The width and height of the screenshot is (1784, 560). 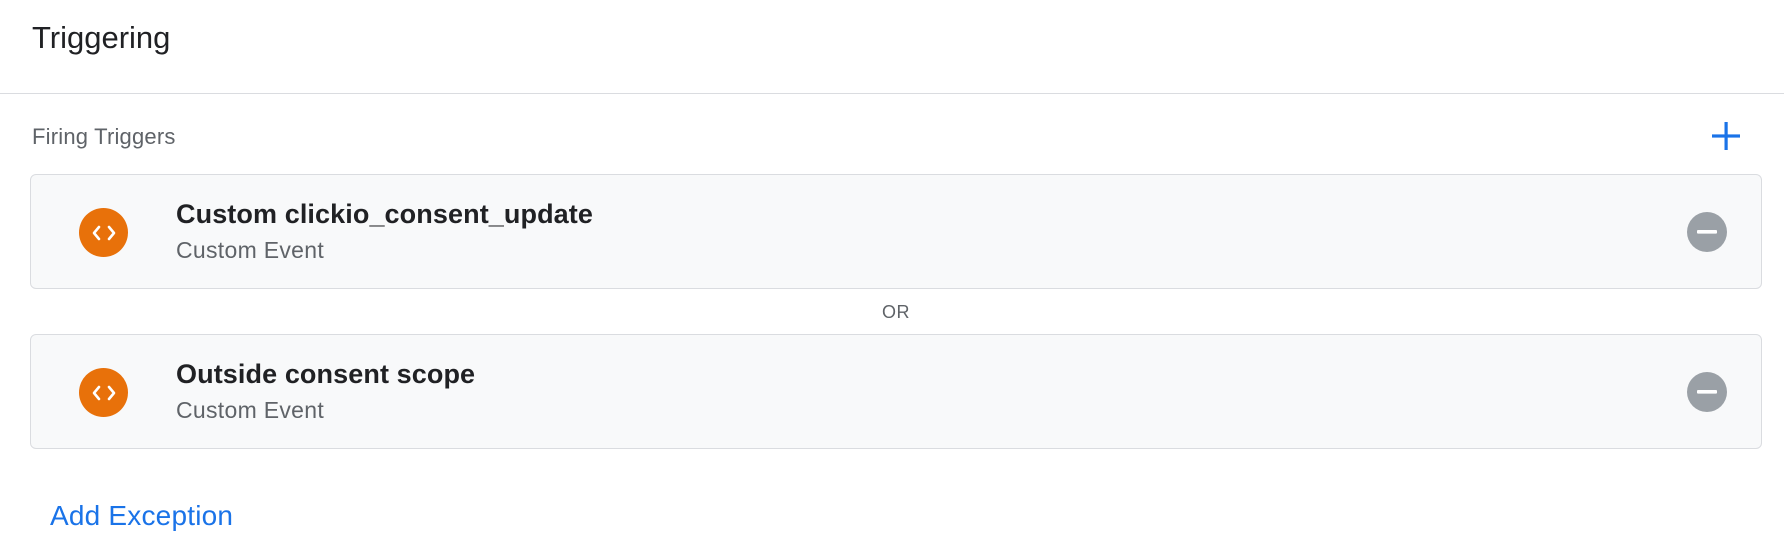 What do you see at coordinates (101, 37) in the screenshot?
I see `section-title: Triggering` at bounding box center [101, 37].